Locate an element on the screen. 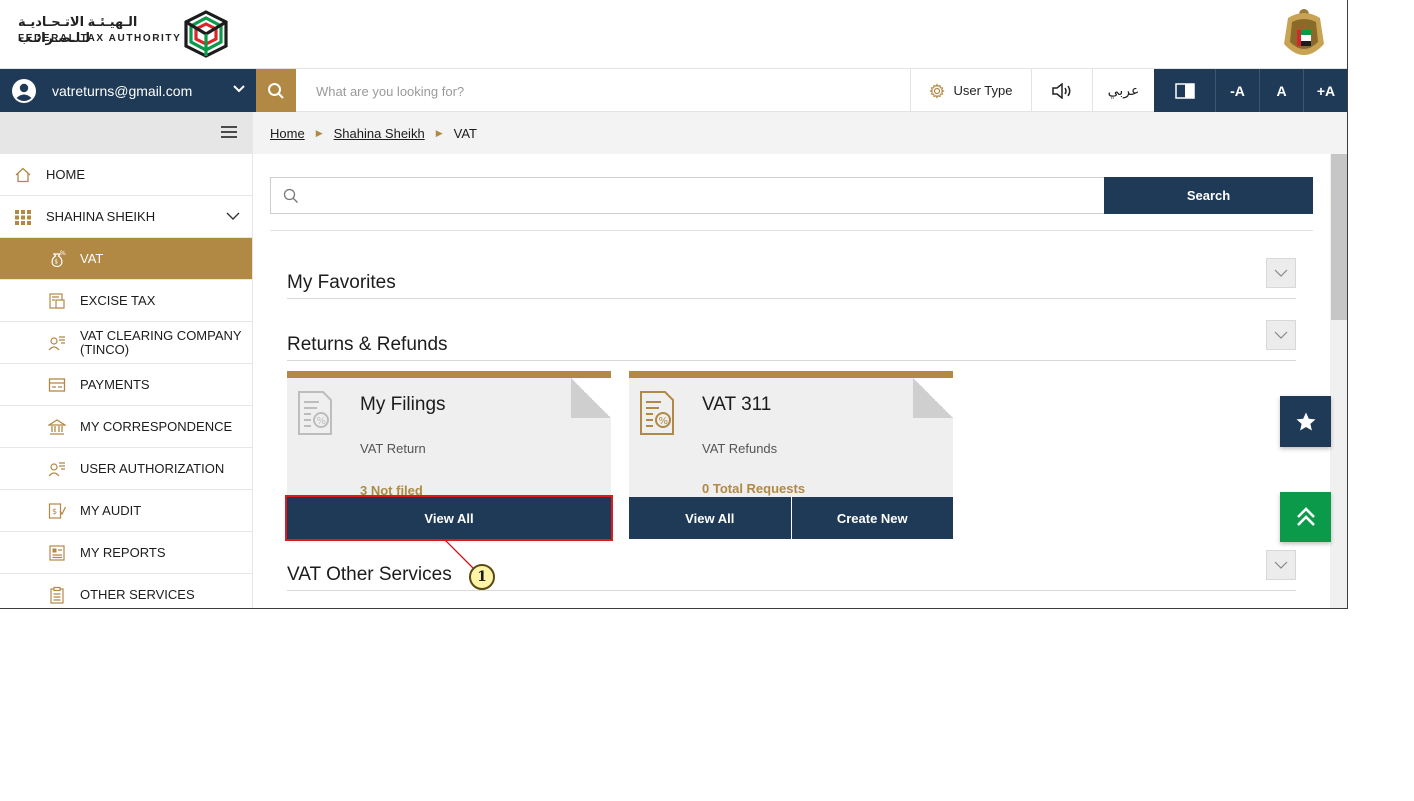 The image size is (1414, 801). text-to-speech-button is located at coordinates (1061, 90).